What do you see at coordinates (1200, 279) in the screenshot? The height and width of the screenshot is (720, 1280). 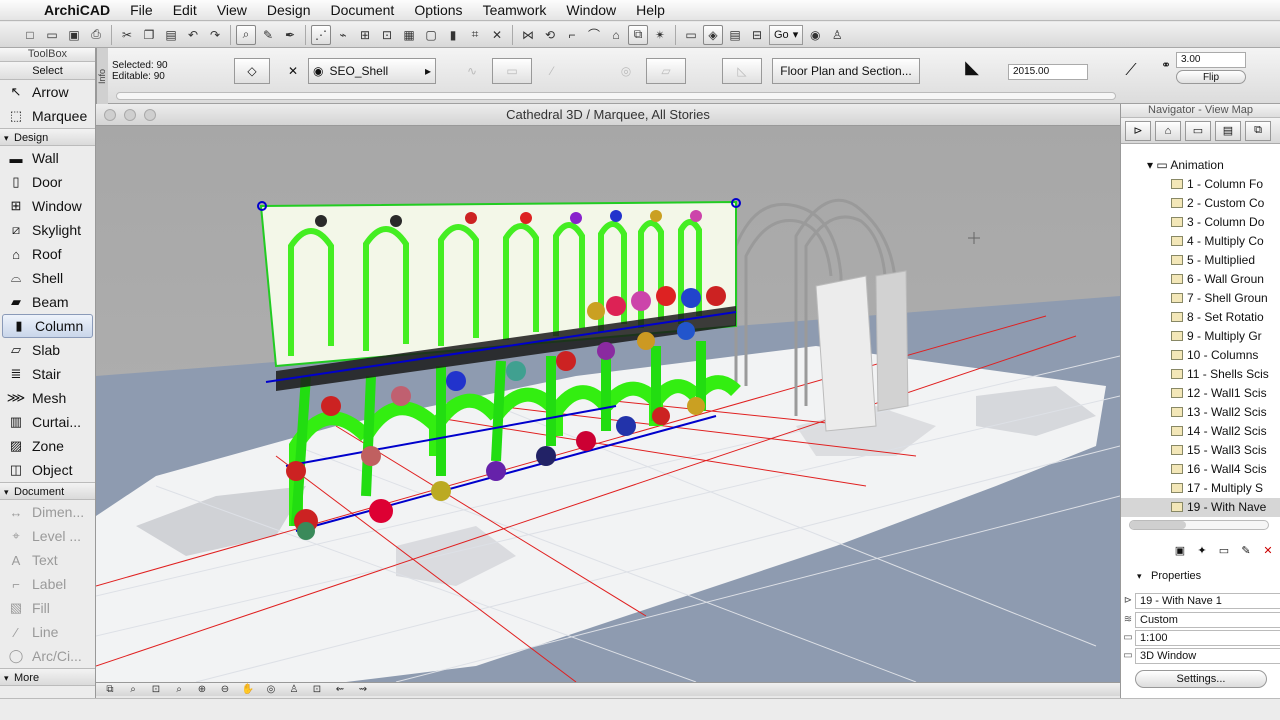 I see `tree-item: 6 - Wall Groun` at bounding box center [1200, 279].